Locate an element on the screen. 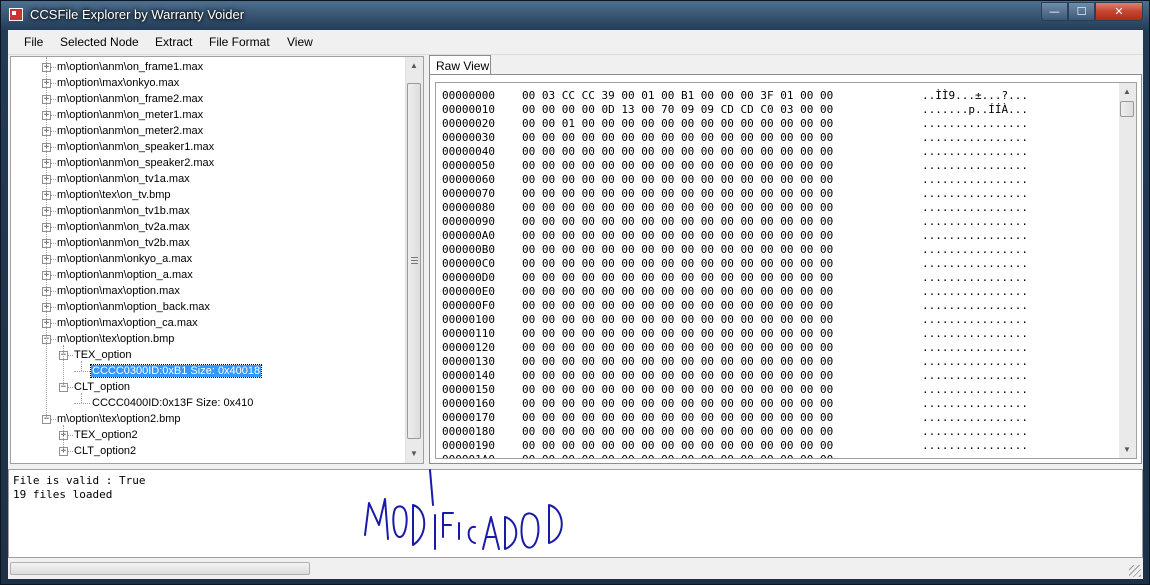 This screenshot has height=585, width=1150. tree-node-label: CLT_option2 is located at coordinates (105, 451).